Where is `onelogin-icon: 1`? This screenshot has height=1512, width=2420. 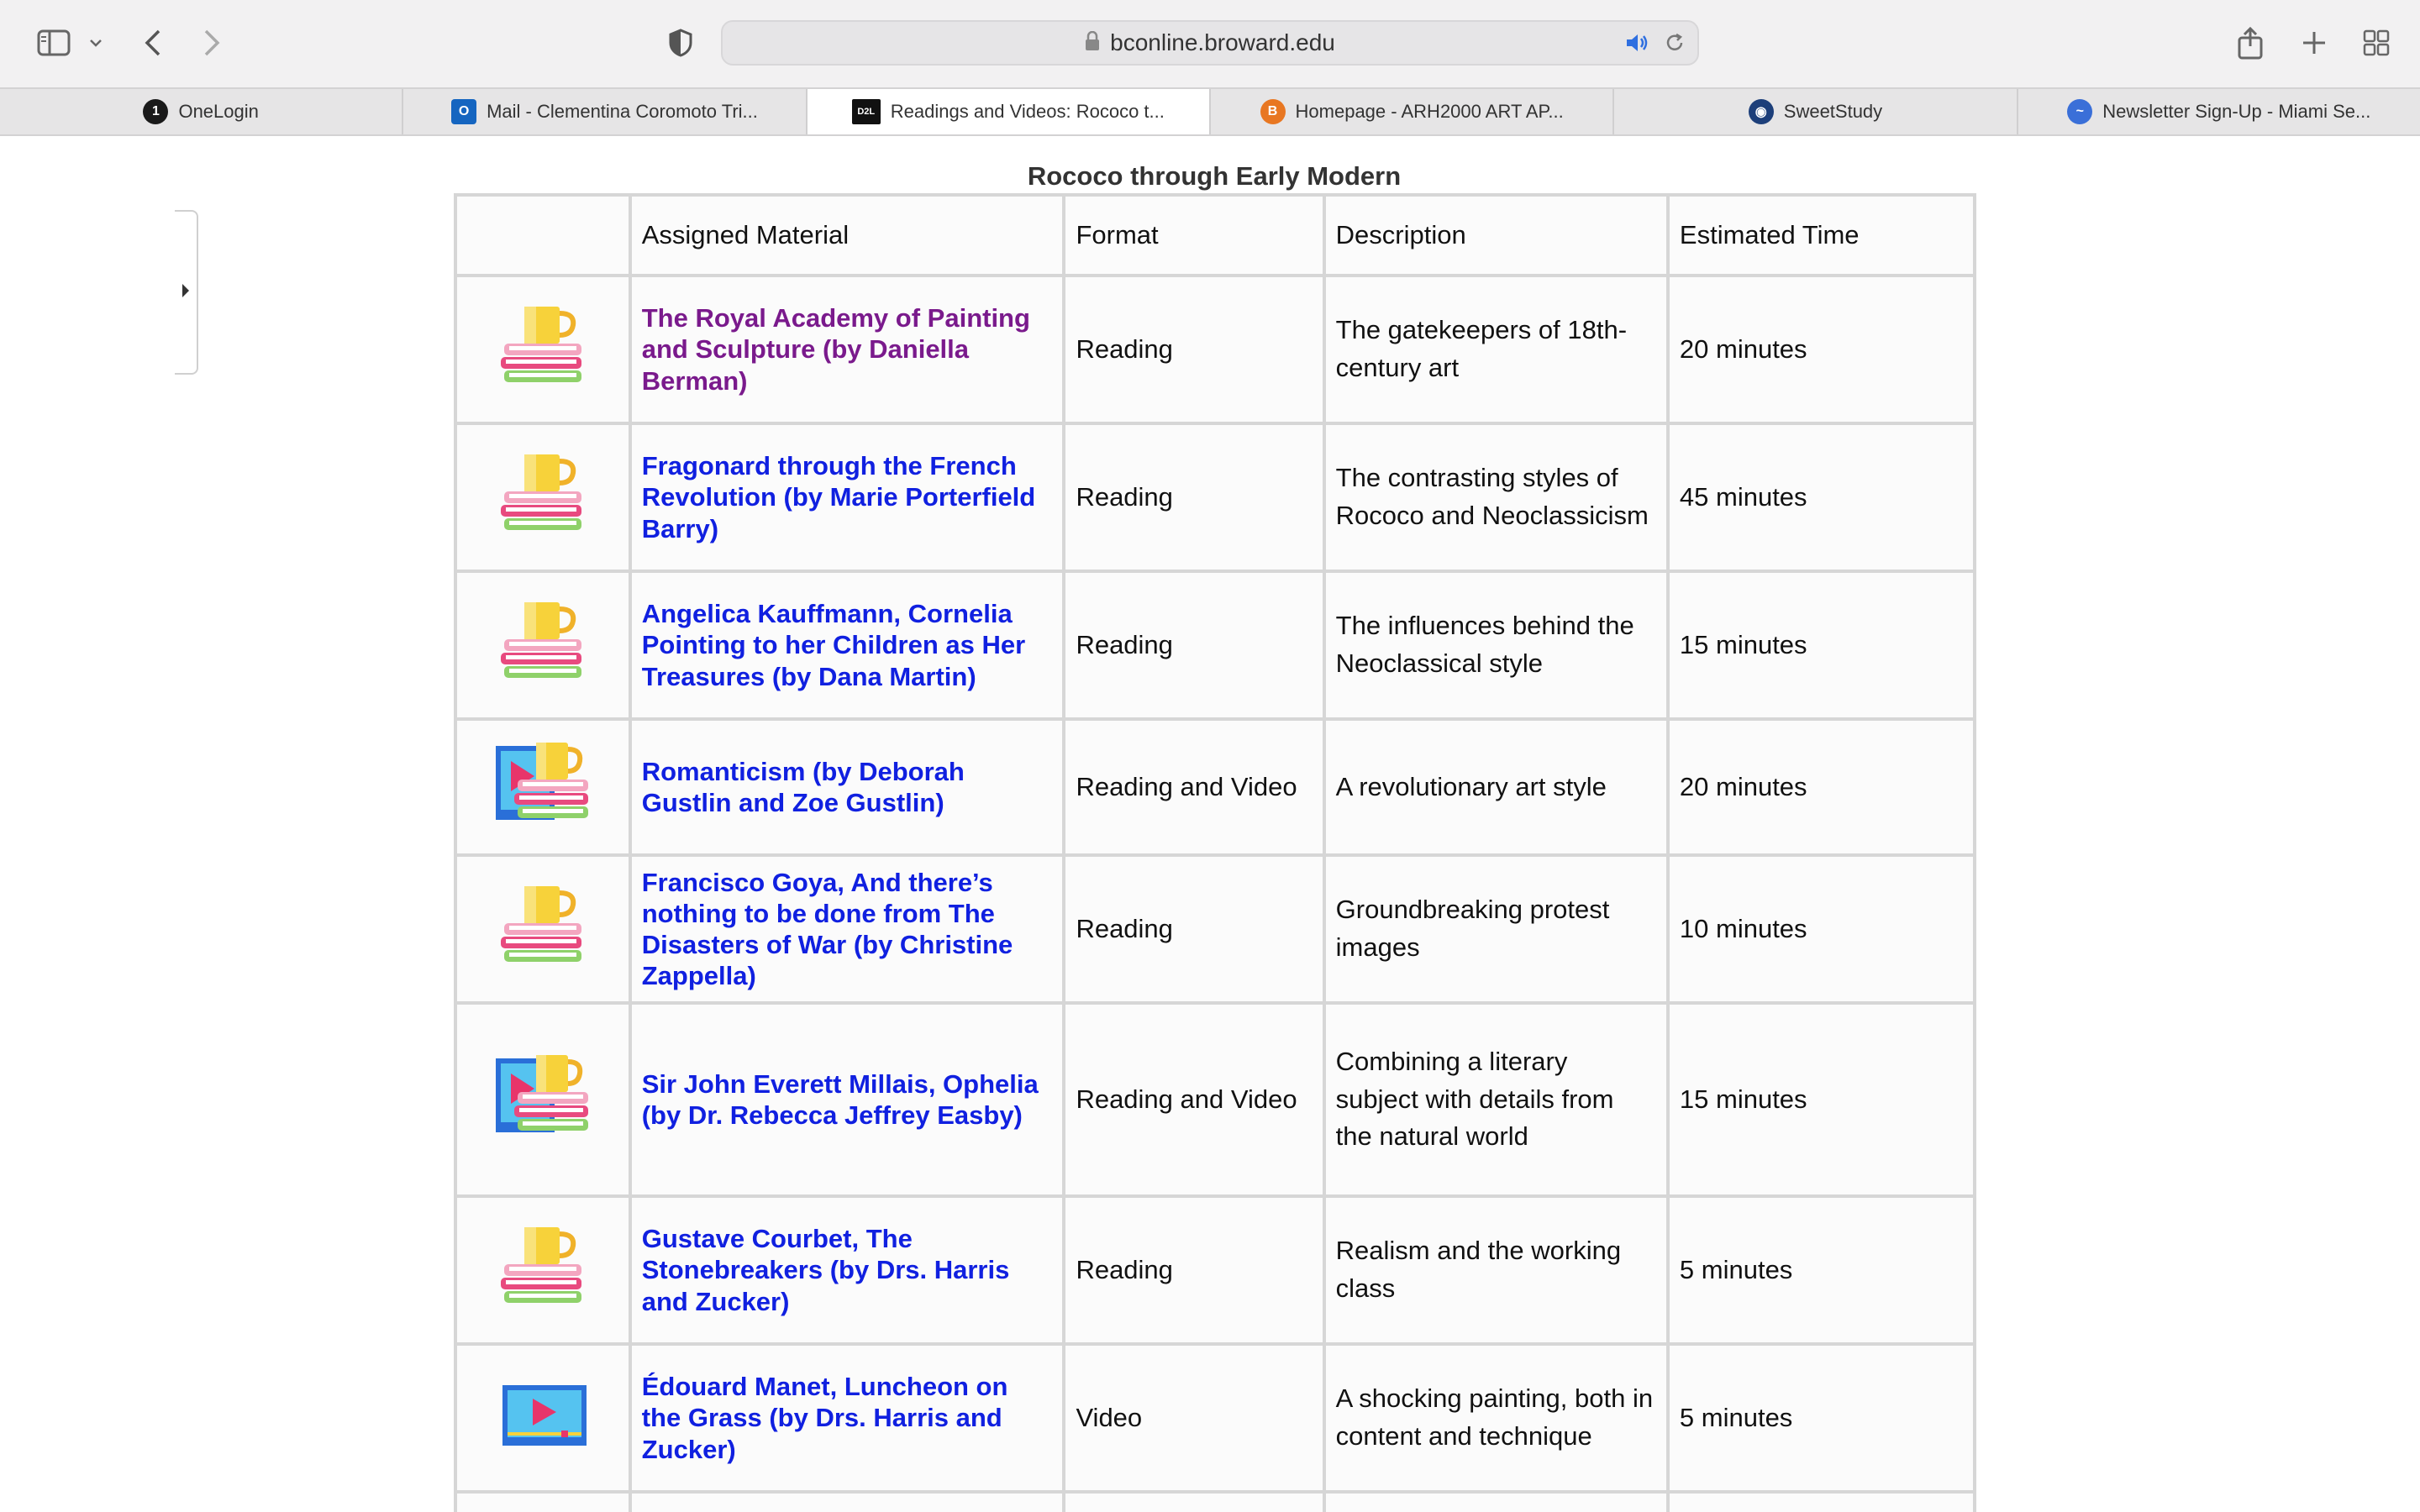
onelogin-icon: 1 is located at coordinates (156, 111).